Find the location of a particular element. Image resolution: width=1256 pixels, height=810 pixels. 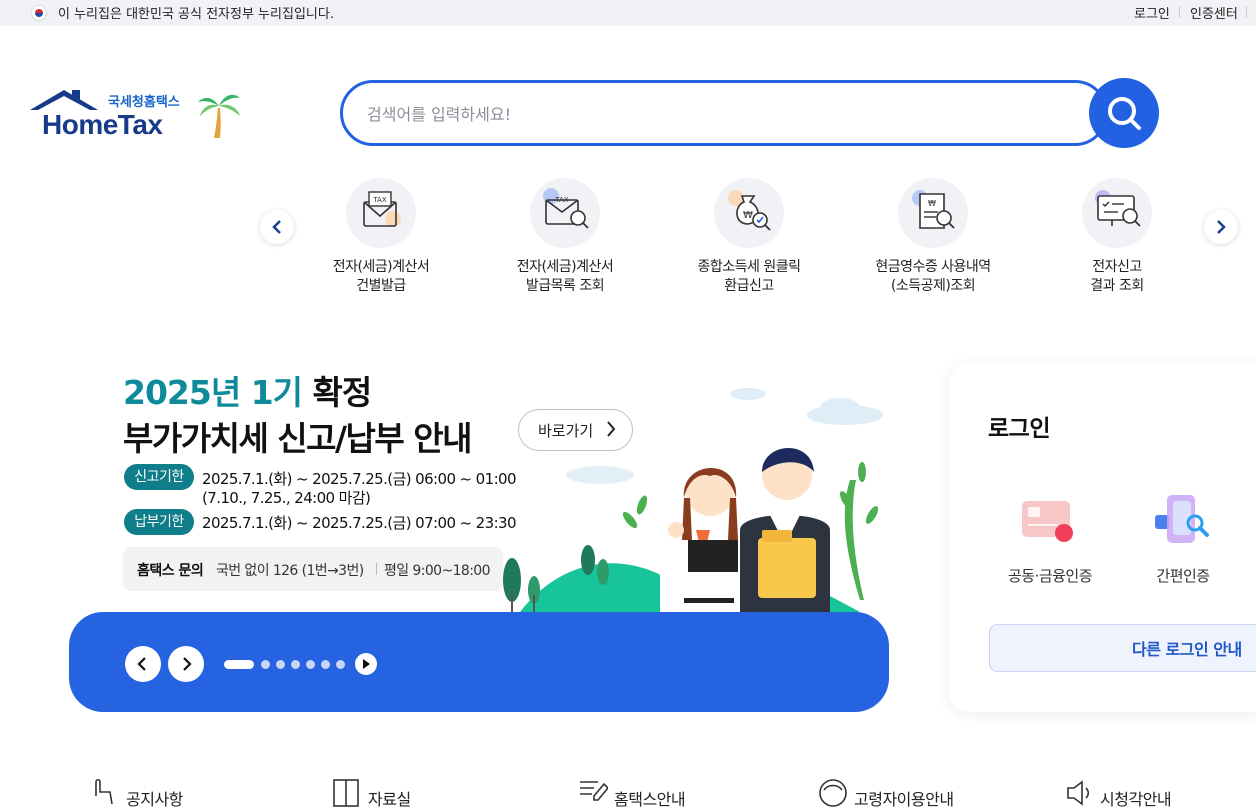

banner-prev-button is located at coordinates (143, 664).